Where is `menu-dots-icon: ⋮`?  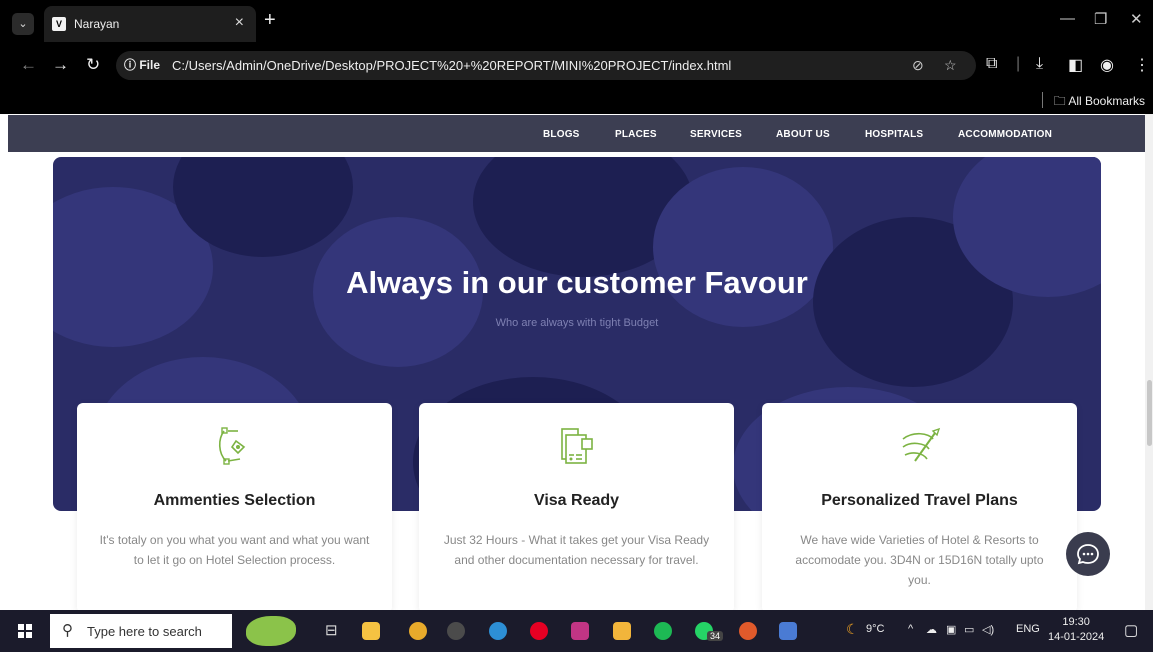 menu-dots-icon: ⋮ is located at coordinates (1142, 65).